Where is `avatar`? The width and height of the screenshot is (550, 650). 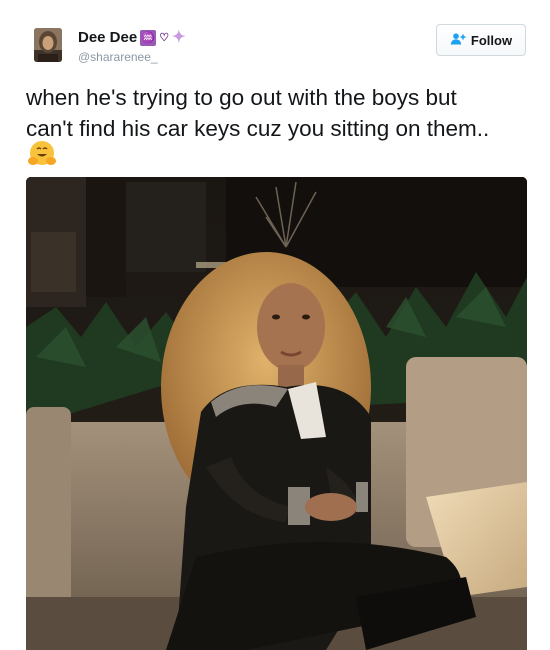
avatar is located at coordinates (48, 45).